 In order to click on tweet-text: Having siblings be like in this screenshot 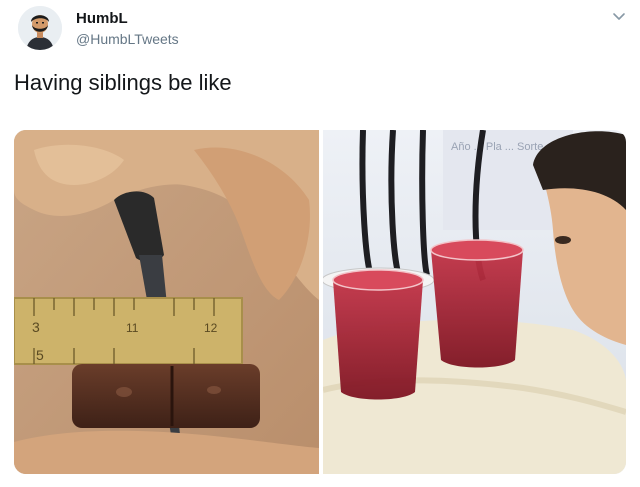, I will do `click(123, 82)`.